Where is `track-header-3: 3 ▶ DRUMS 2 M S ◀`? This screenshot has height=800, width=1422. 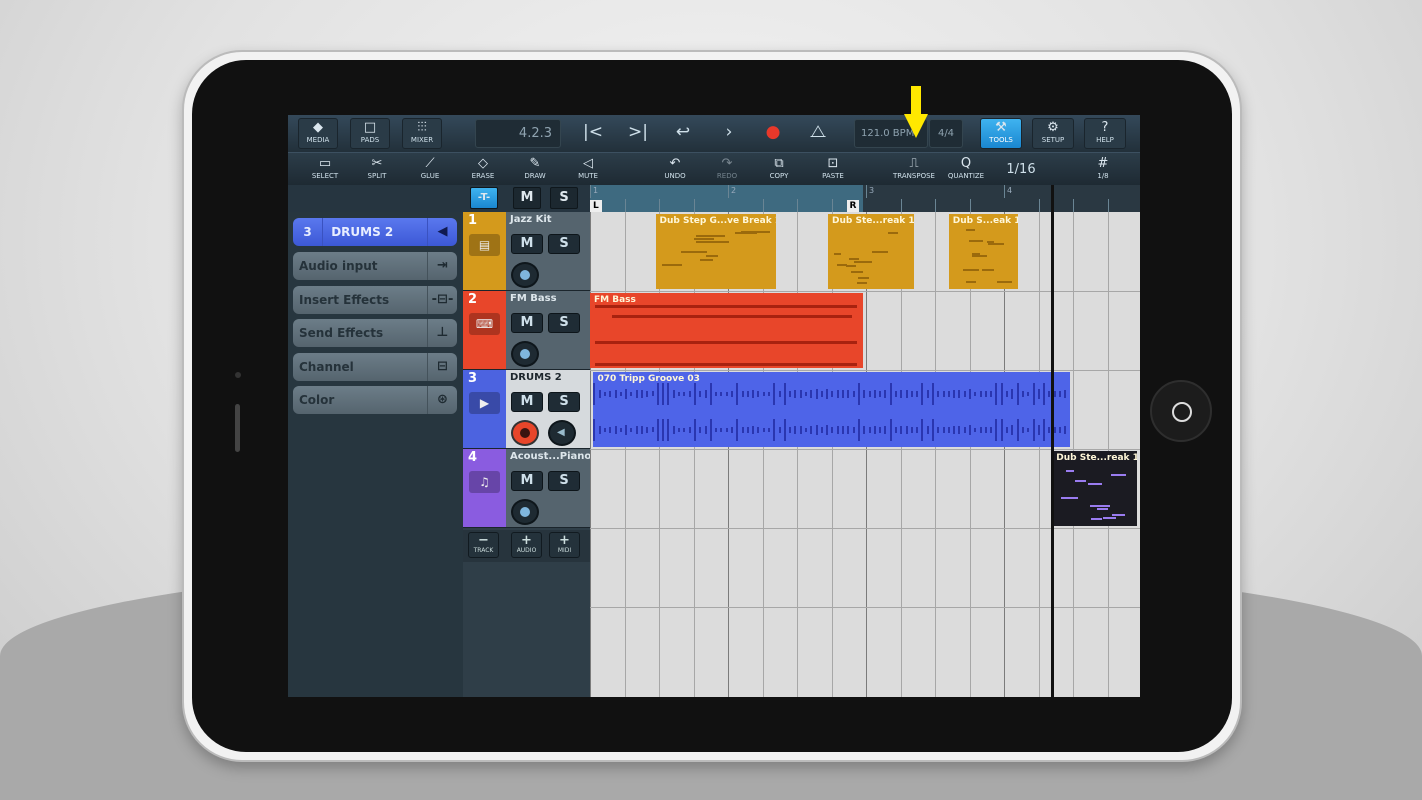 track-header-3: 3 ▶ DRUMS 2 M S ◀ is located at coordinates (526, 409).